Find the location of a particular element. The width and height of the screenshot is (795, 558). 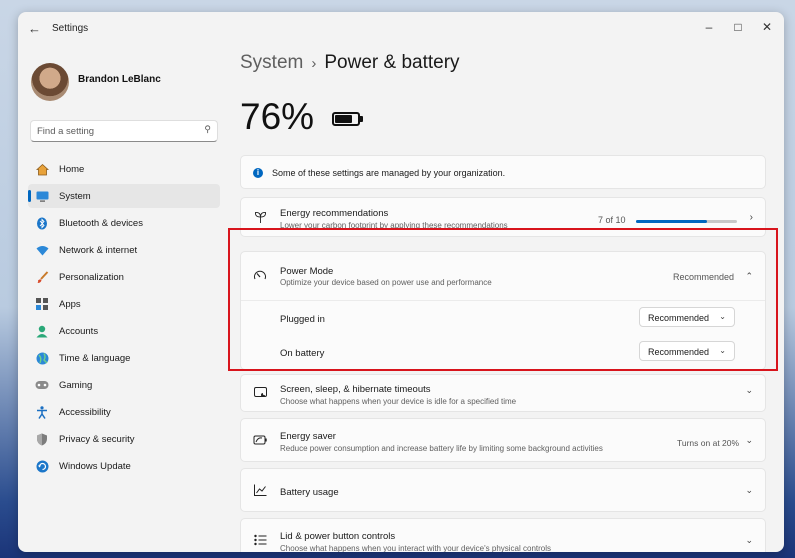

sidebar-item-personalization: Personalization is located at coordinates (124, 277).